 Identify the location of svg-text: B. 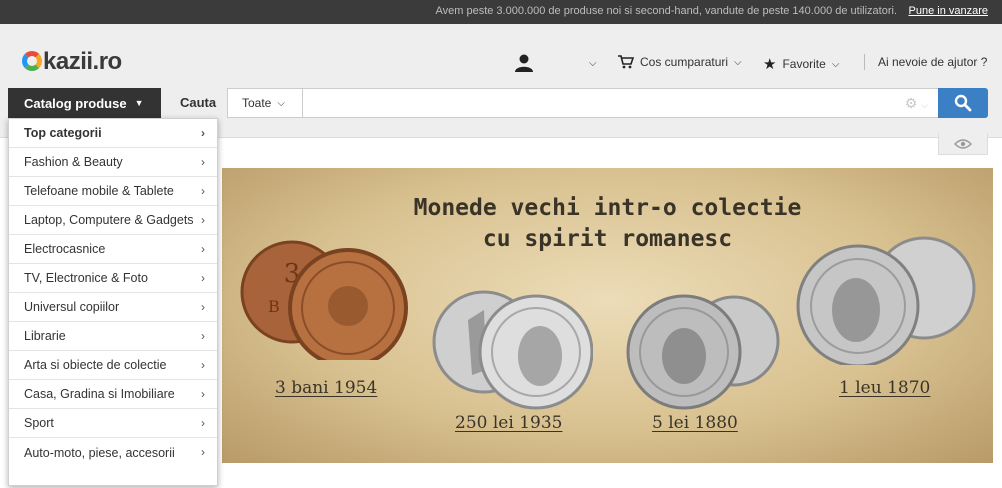
(274, 306).